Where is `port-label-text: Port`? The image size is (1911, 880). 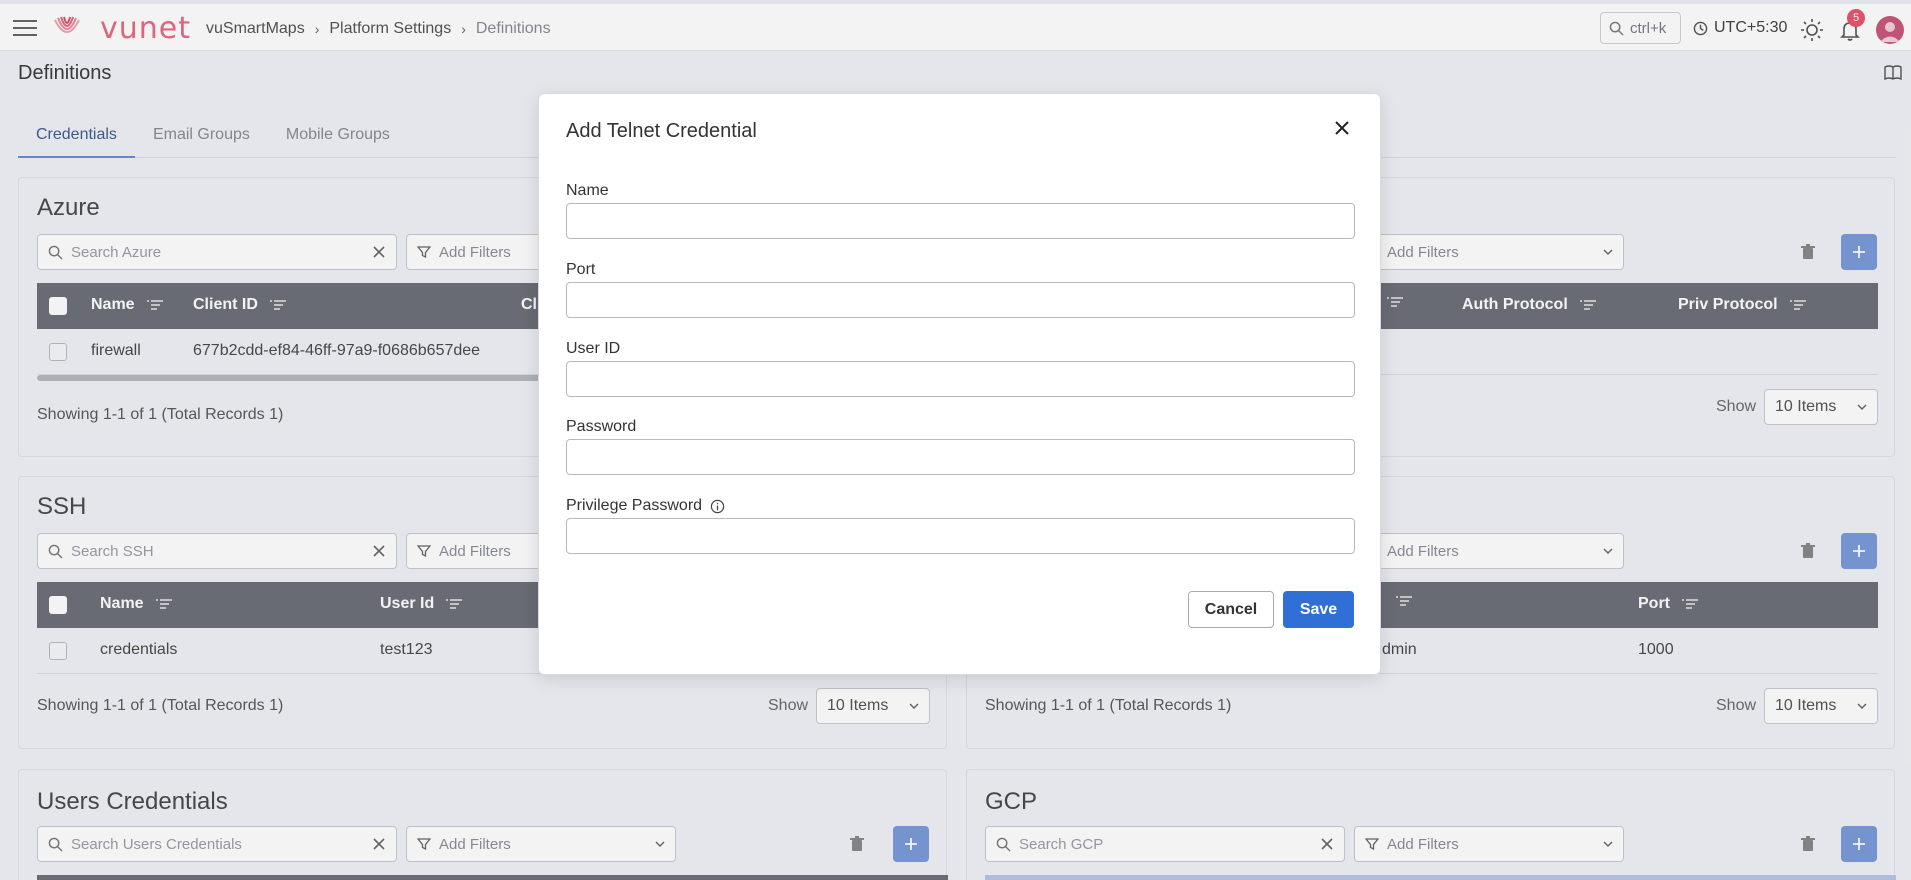
port-label-text: Port is located at coordinates (581, 269).